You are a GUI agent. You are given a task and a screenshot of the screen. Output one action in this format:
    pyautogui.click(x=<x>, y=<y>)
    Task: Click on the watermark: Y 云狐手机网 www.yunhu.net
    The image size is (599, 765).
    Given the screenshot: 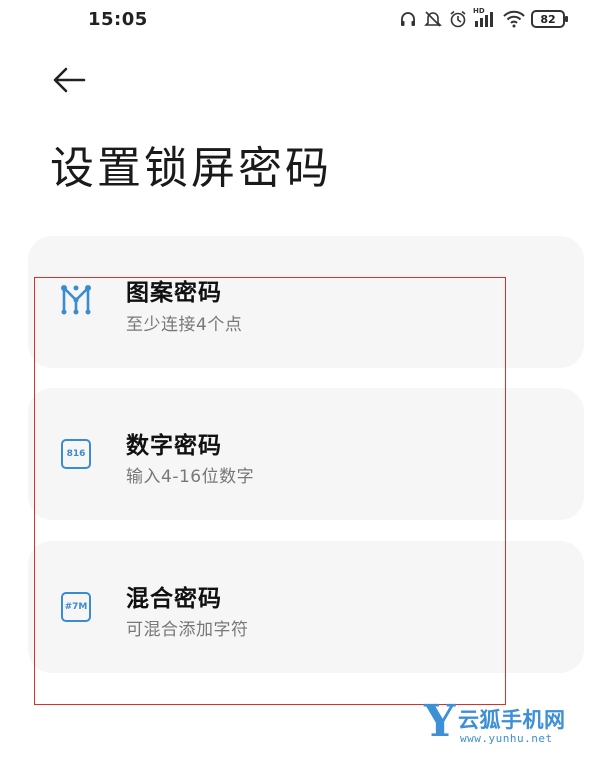 What is the action you would take?
    pyautogui.click(x=509, y=725)
    